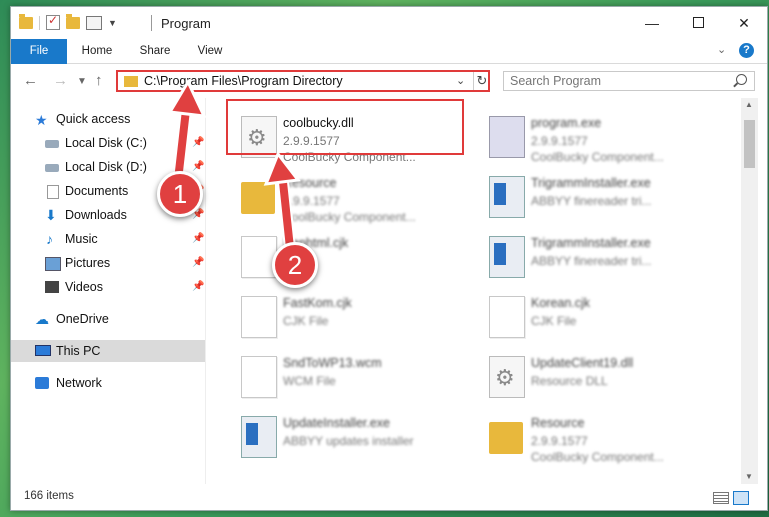 This screenshot has height=517, width=769. What do you see at coordinates (53, 192) in the screenshot?
I see `document-icon` at bounding box center [53, 192].